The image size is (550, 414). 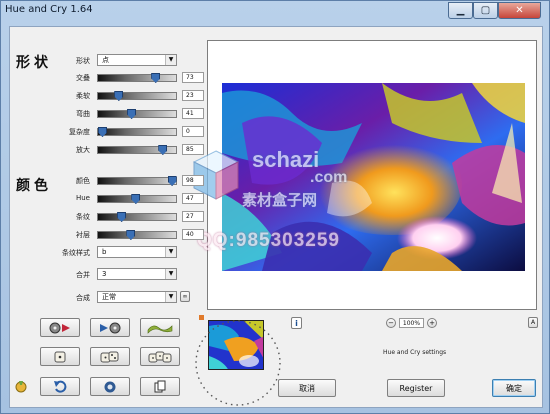 What do you see at coordinates (193, 180) in the screenshot?
I see `slider-value-field: 98` at bounding box center [193, 180].